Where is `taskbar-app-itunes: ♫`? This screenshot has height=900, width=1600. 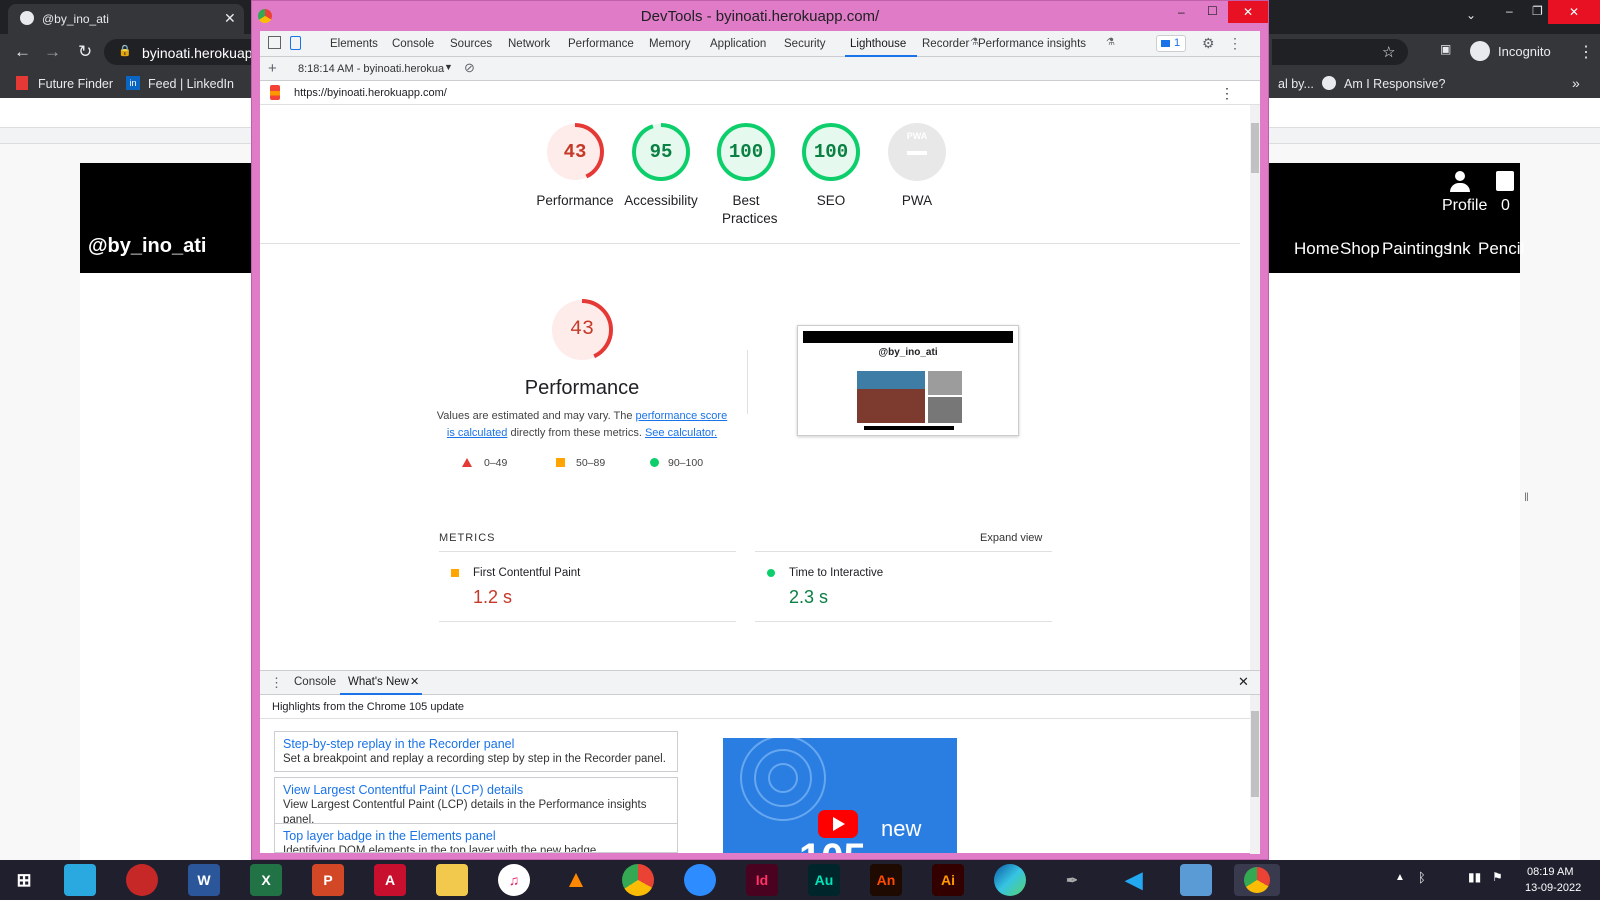
taskbar-app-itunes: ♫ is located at coordinates (514, 880).